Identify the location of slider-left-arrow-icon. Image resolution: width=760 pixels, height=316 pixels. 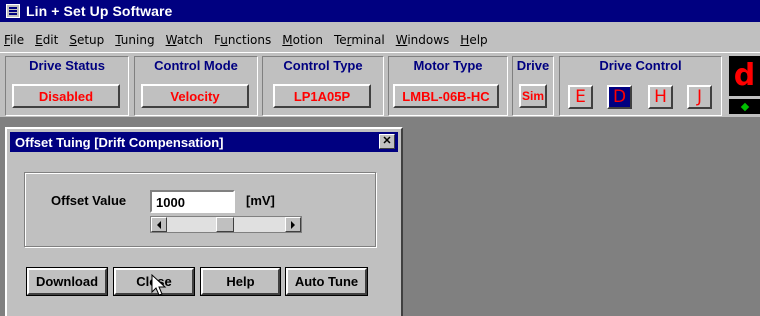
(159, 224).